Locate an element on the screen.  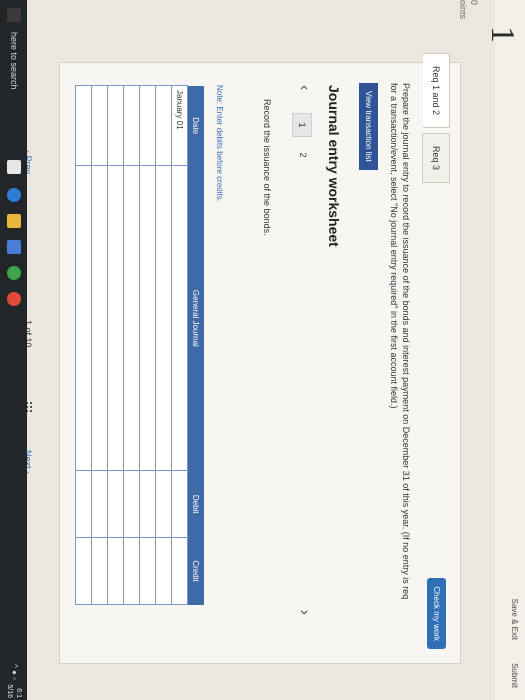
tab-req-3: Req 3 is located at coordinates (436, 158).